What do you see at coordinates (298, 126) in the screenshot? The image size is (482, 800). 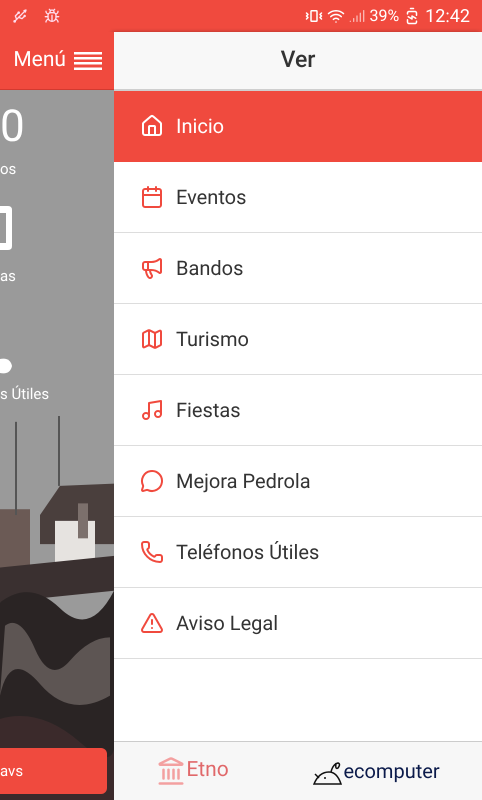 I see `menu-item: Inicio` at bounding box center [298, 126].